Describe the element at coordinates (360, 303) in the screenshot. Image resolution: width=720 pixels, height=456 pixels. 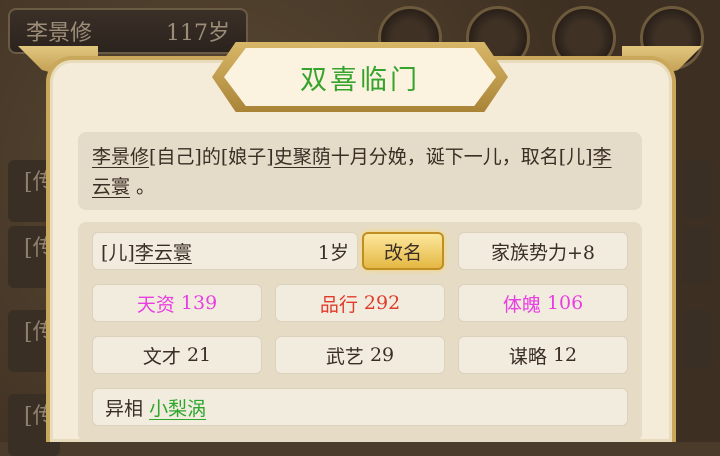
I see `stat-morality: 品行 292` at that location.